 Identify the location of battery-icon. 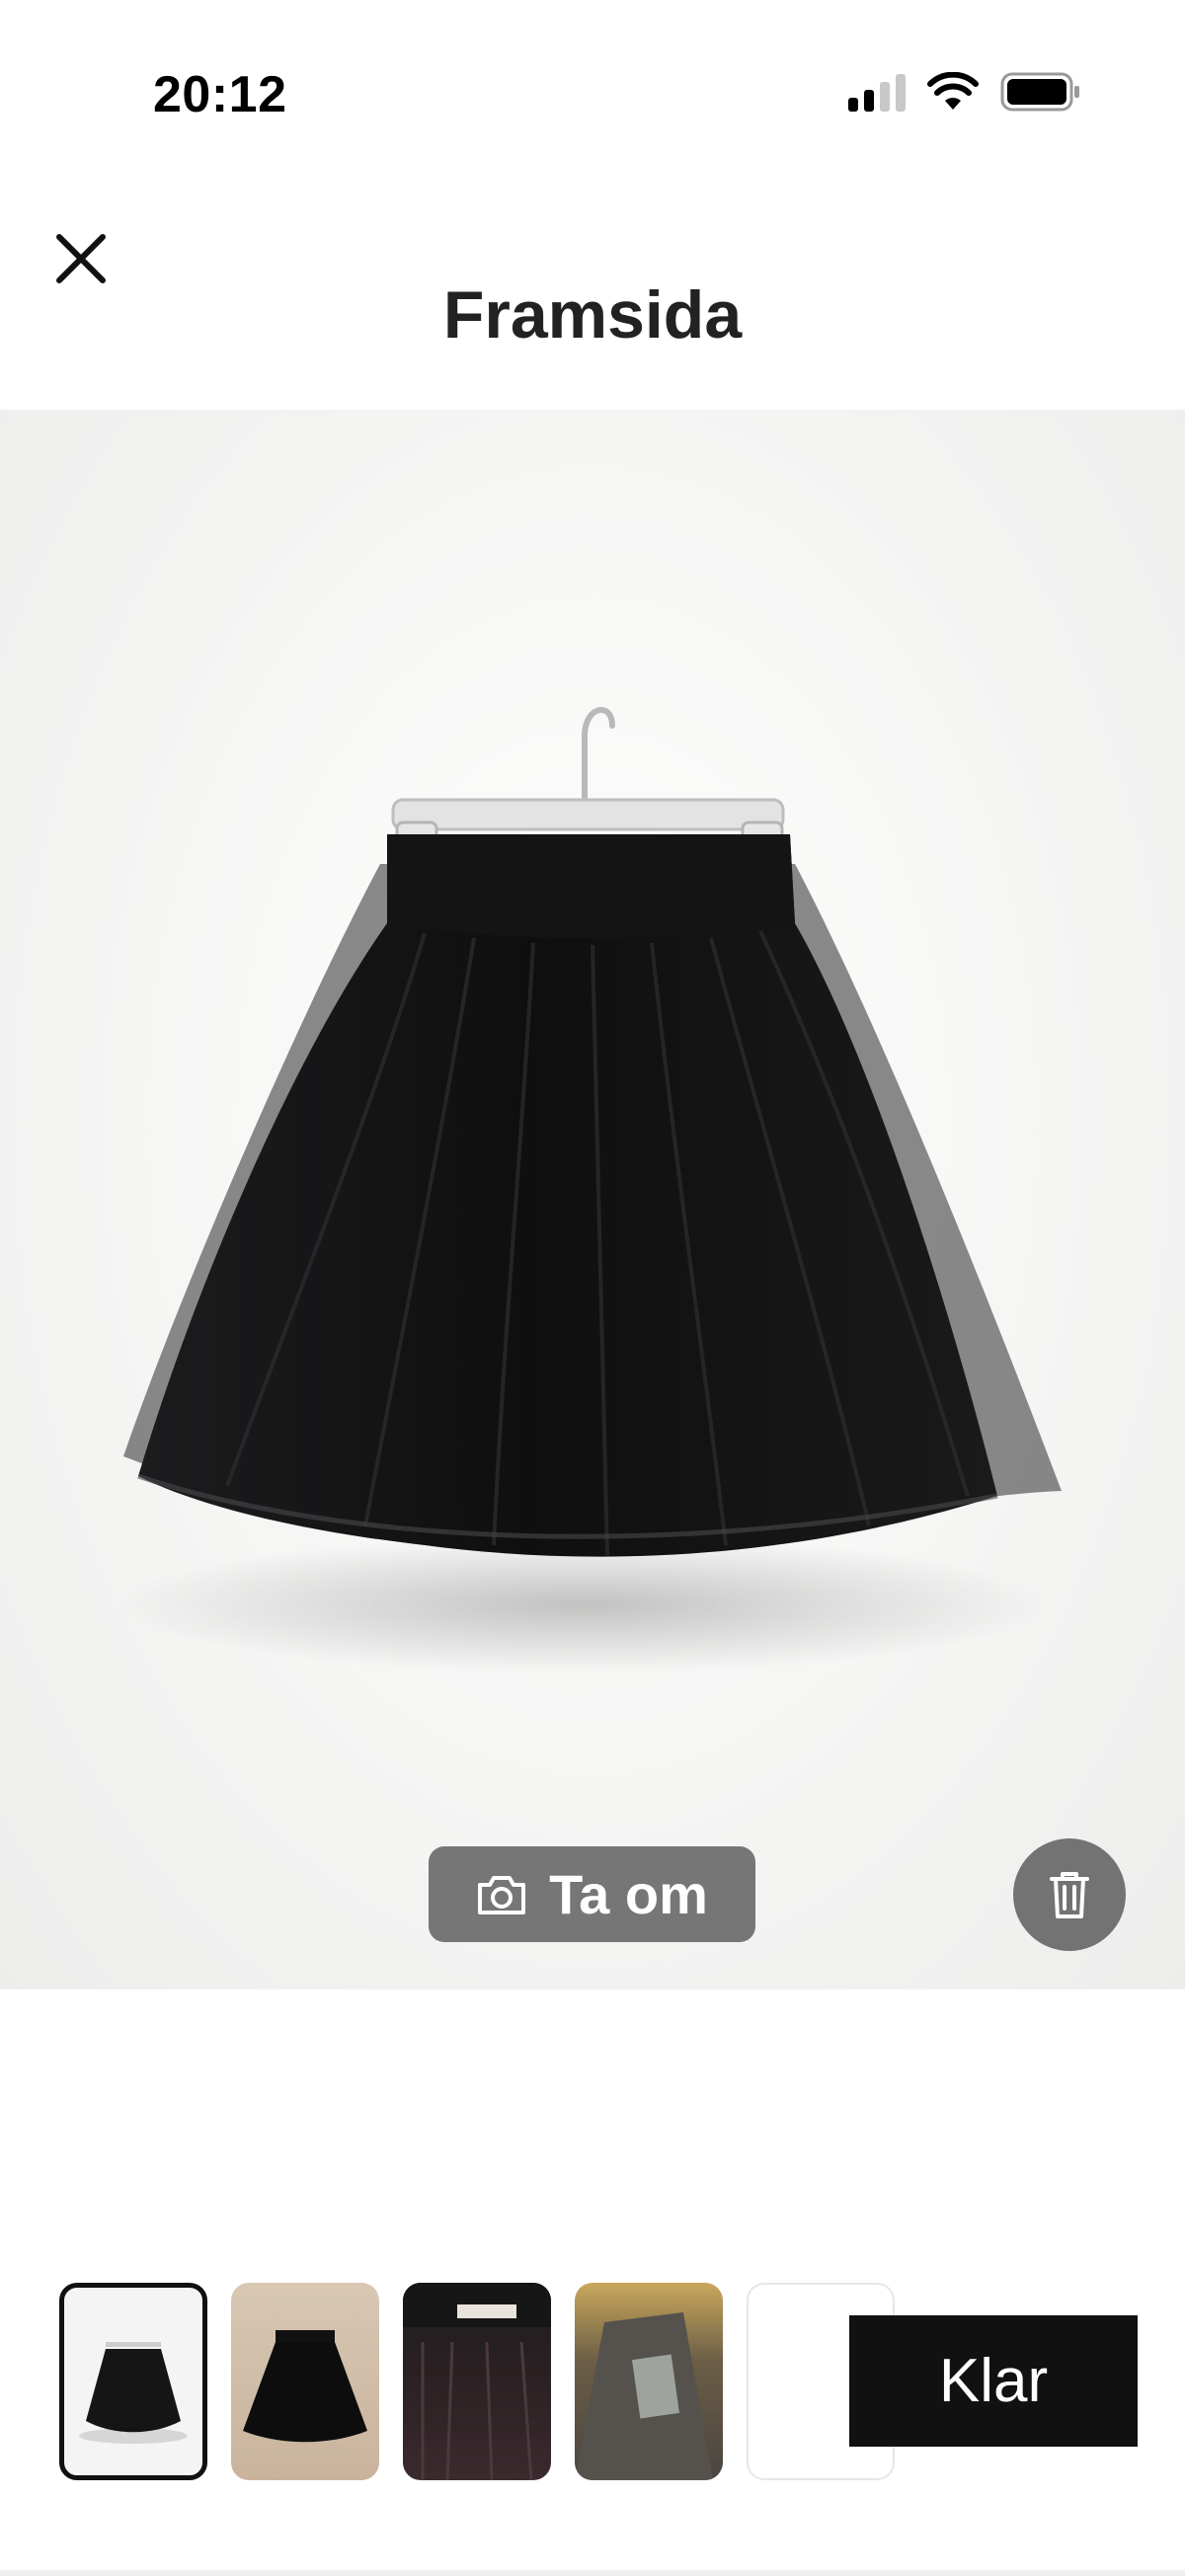
(1040, 92).